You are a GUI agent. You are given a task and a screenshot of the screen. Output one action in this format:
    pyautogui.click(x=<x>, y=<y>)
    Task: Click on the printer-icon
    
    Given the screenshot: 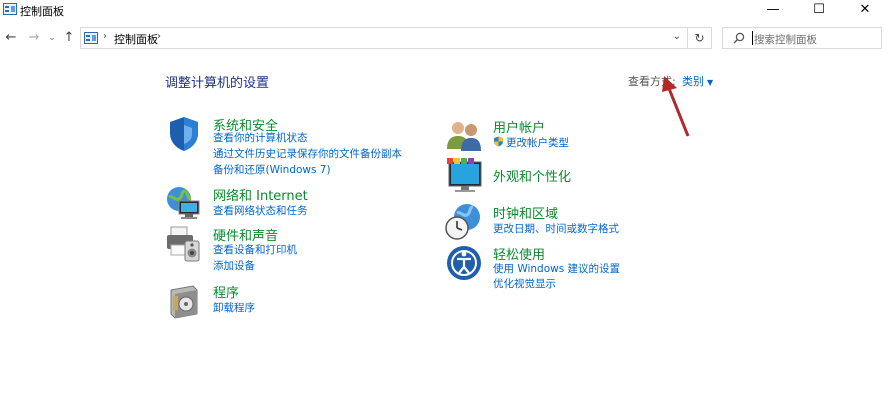 What is the action you would take?
    pyautogui.click(x=183, y=244)
    